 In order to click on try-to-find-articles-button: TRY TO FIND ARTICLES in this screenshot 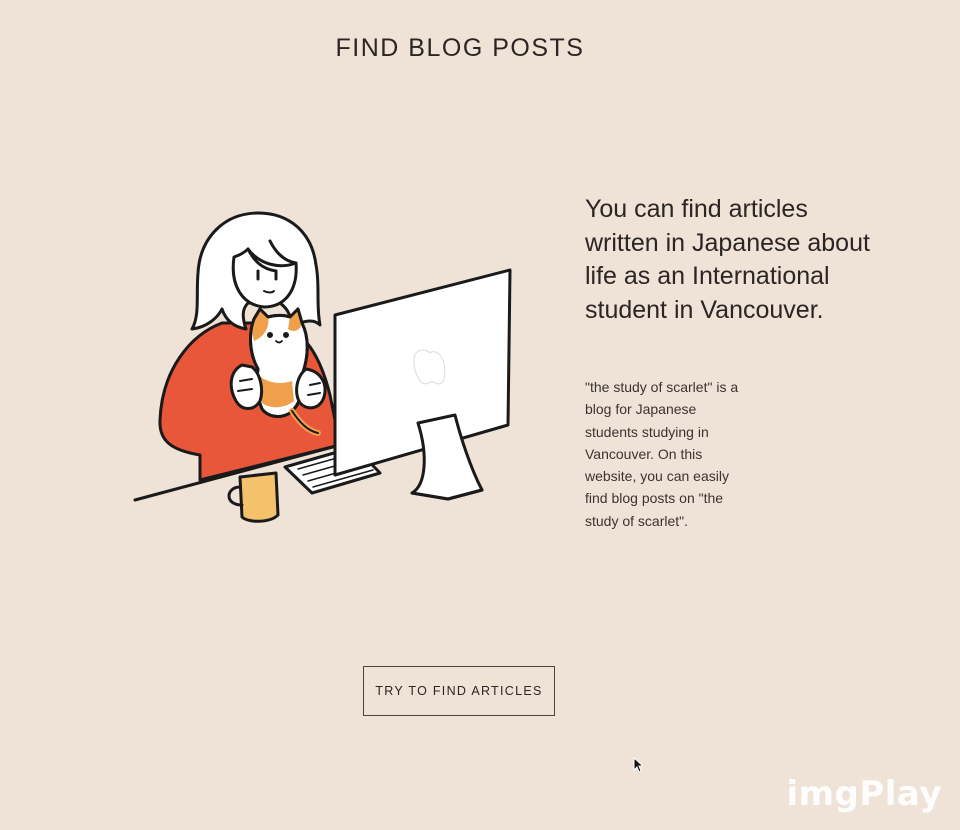, I will do `click(459, 691)`.